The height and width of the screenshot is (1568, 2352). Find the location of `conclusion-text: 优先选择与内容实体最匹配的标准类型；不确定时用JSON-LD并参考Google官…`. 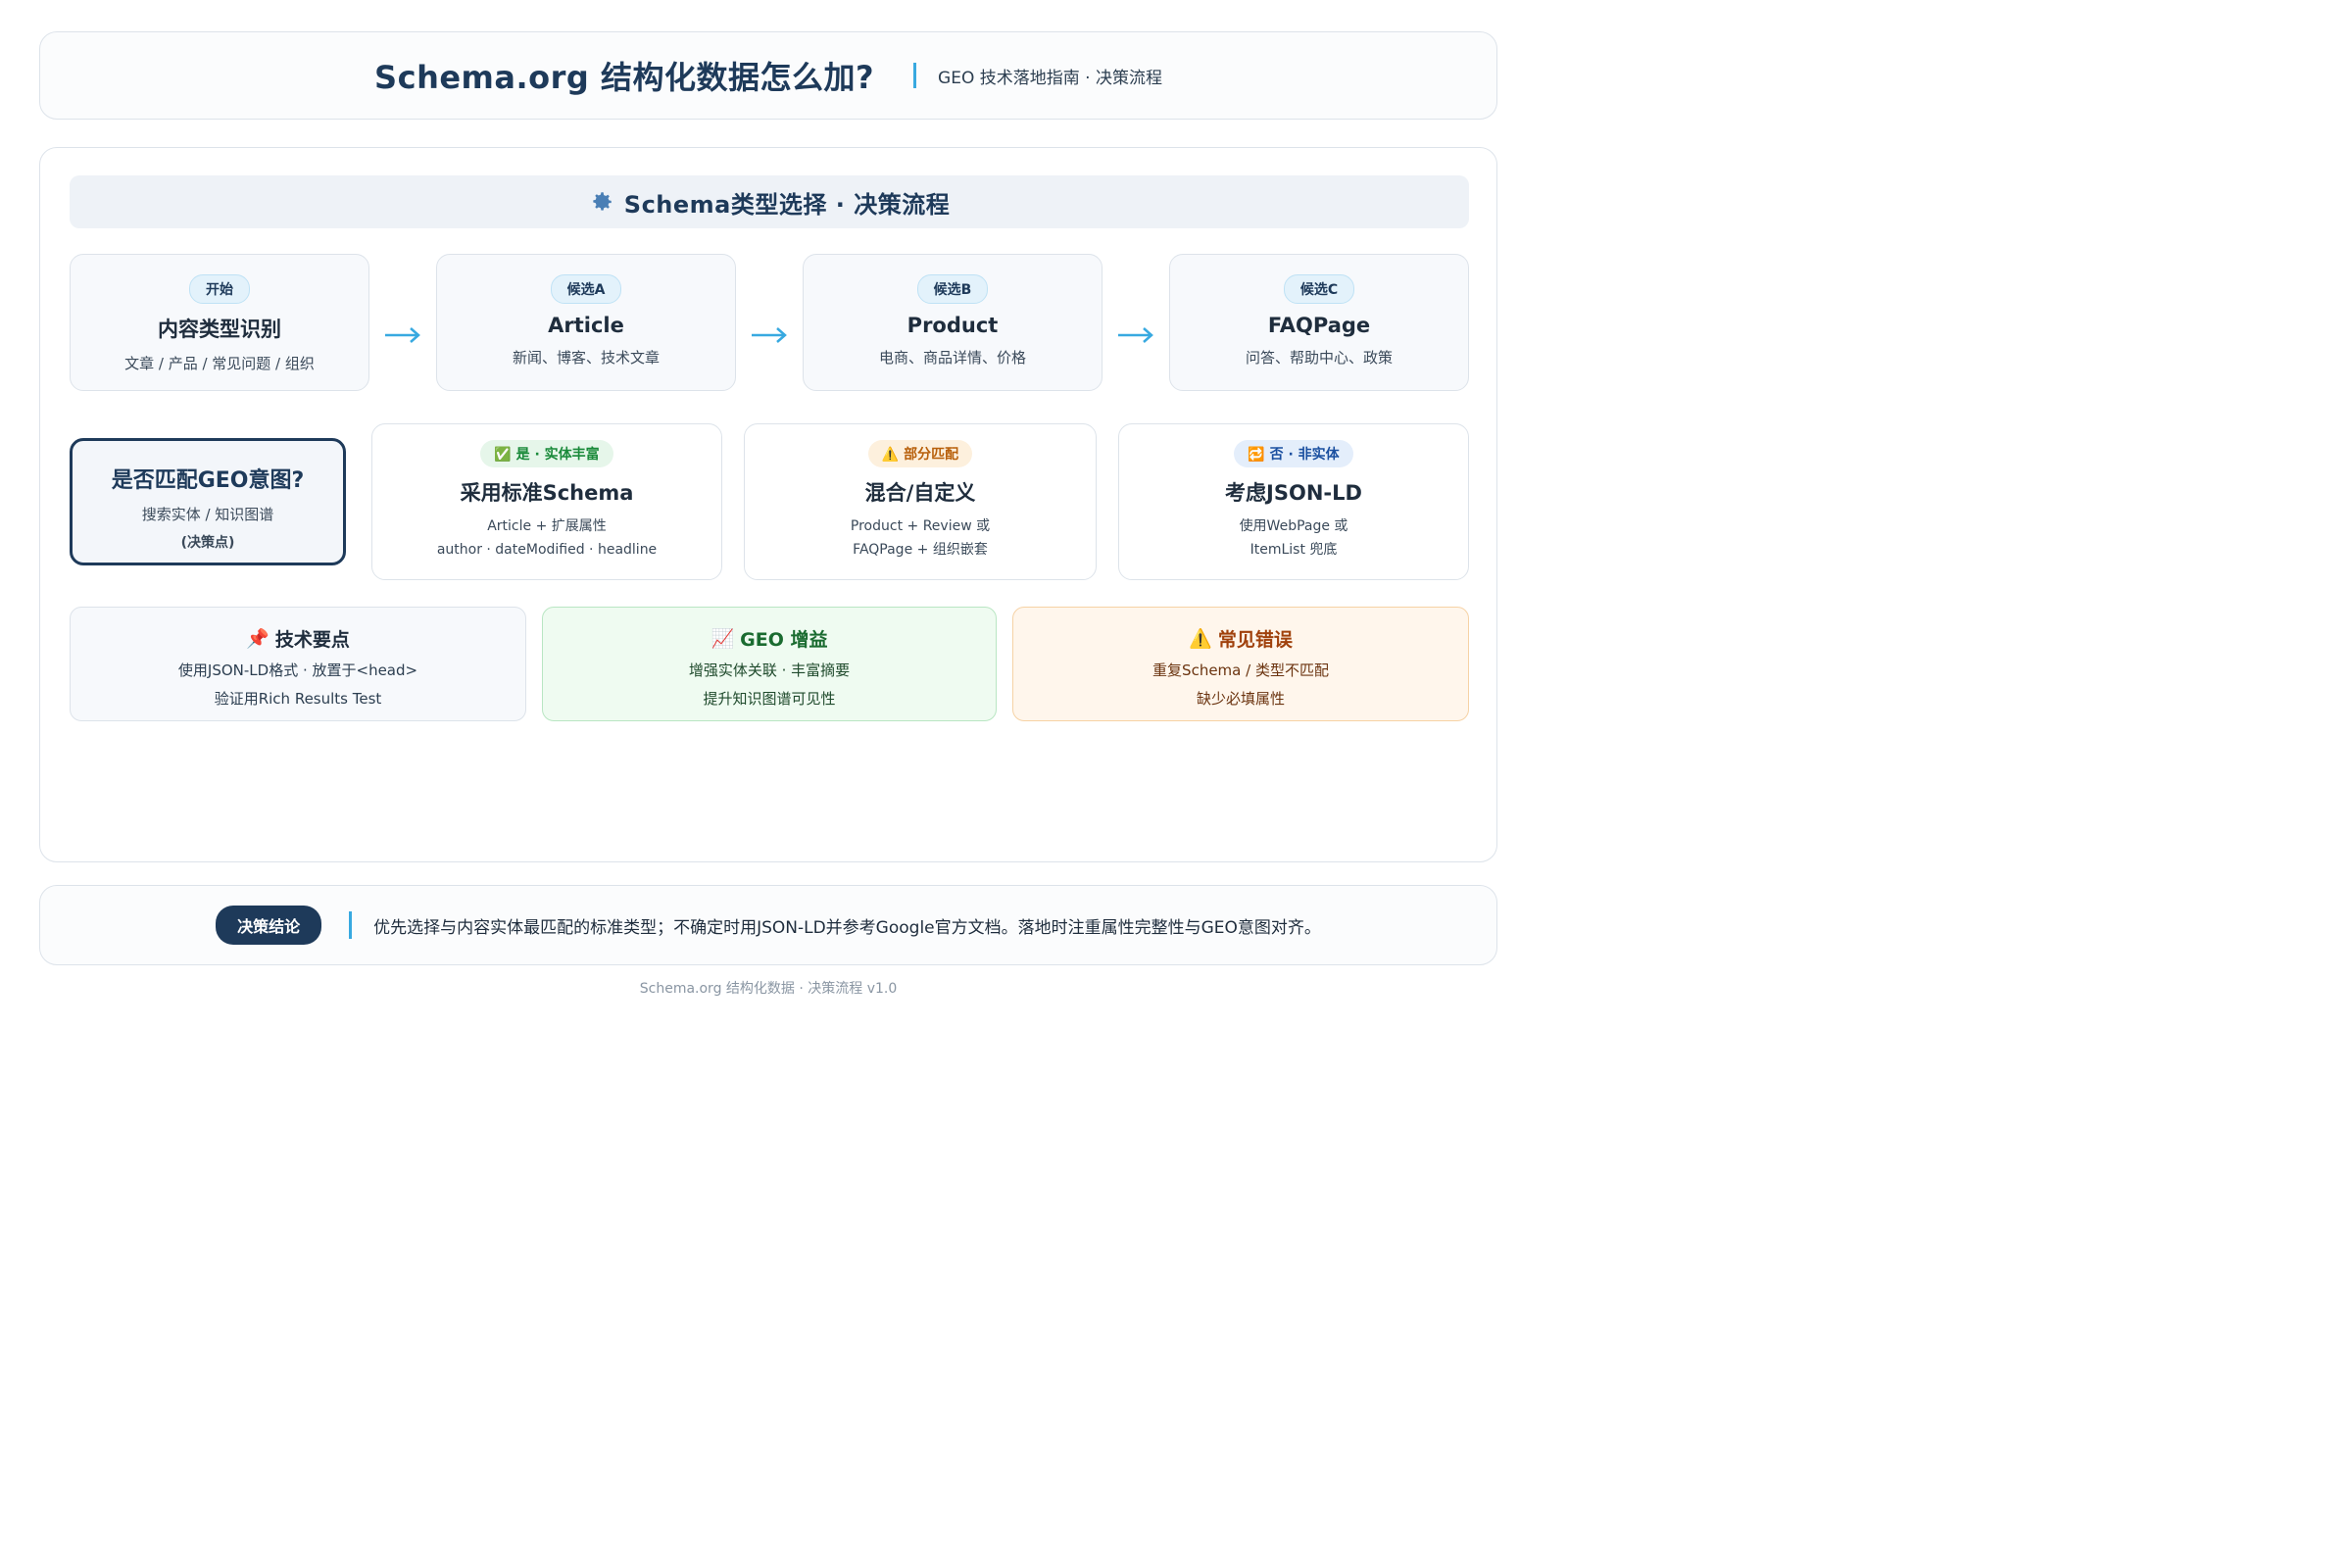

conclusion-text: 优先选择与内容实体最匹配的标准类型；不确定时用JSON-LD并参考Google官… is located at coordinates (847, 927).